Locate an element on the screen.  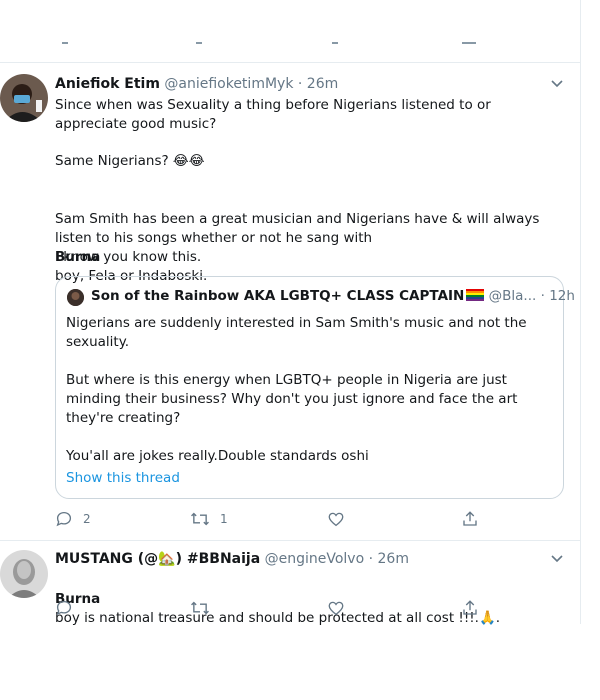
author-name: MUSTANG (@🏡) #BBNaija is located at coordinates (157, 559).